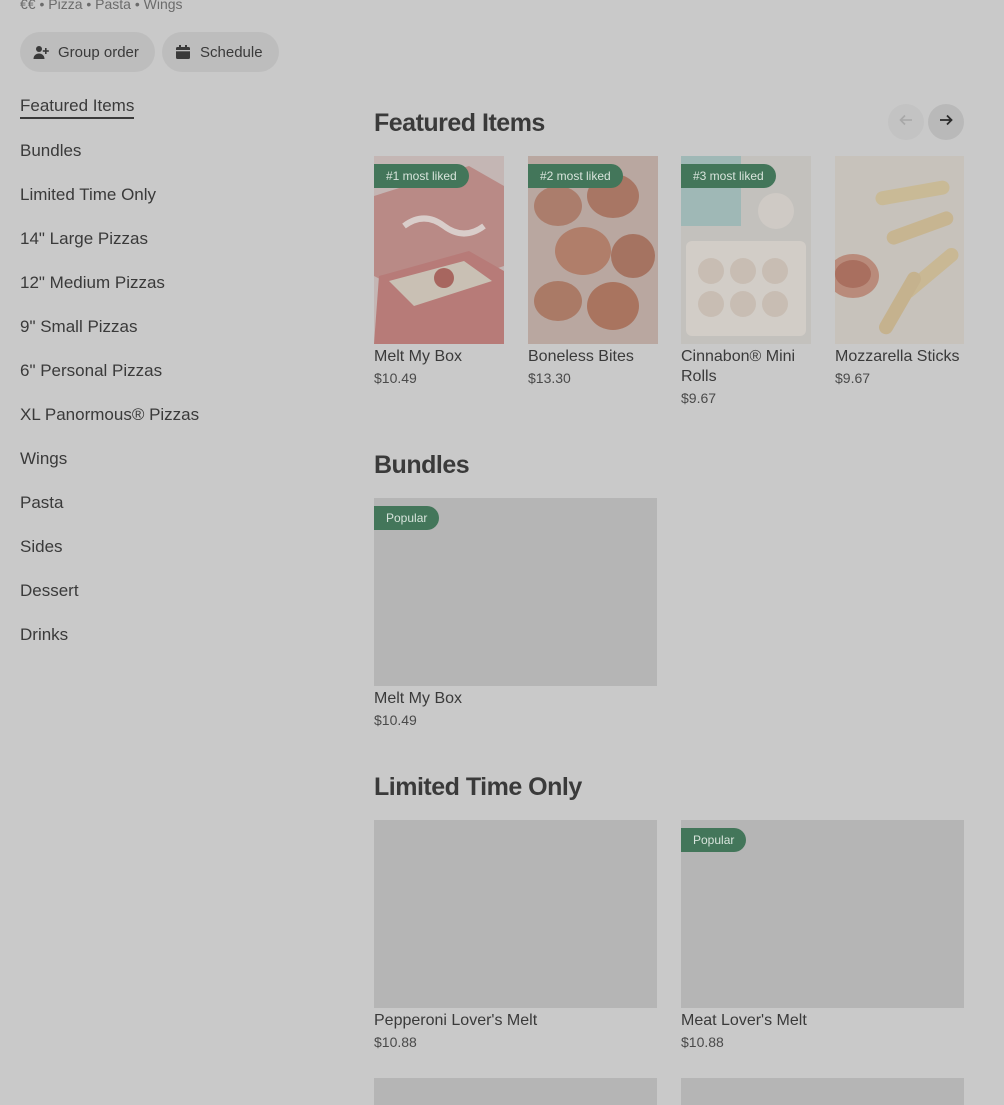 This screenshot has width=1004, height=1105. What do you see at coordinates (91, 371) in the screenshot?
I see `nav-item-personal-pizzas: 6" Personal Pizzas` at bounding box center [91, 371].